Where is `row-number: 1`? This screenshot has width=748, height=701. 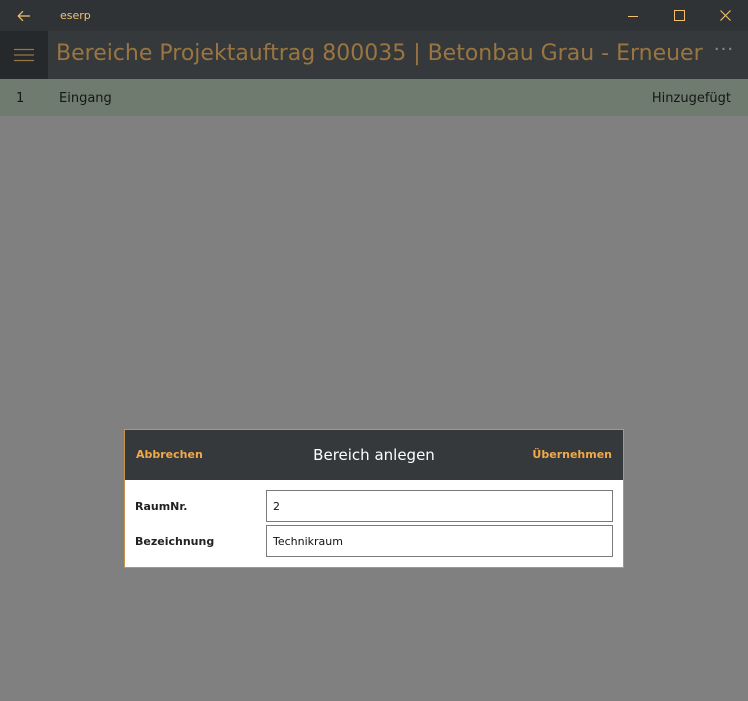
row-number: 1 is located at coordinates (20, 98).